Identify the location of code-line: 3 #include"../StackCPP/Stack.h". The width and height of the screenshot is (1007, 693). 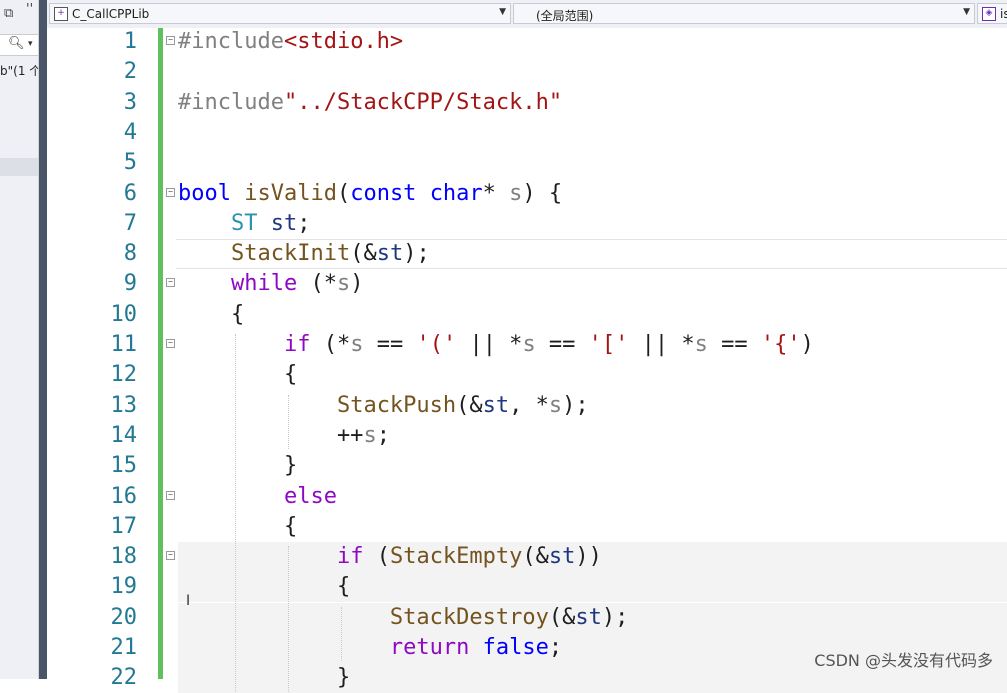
(527, 103).